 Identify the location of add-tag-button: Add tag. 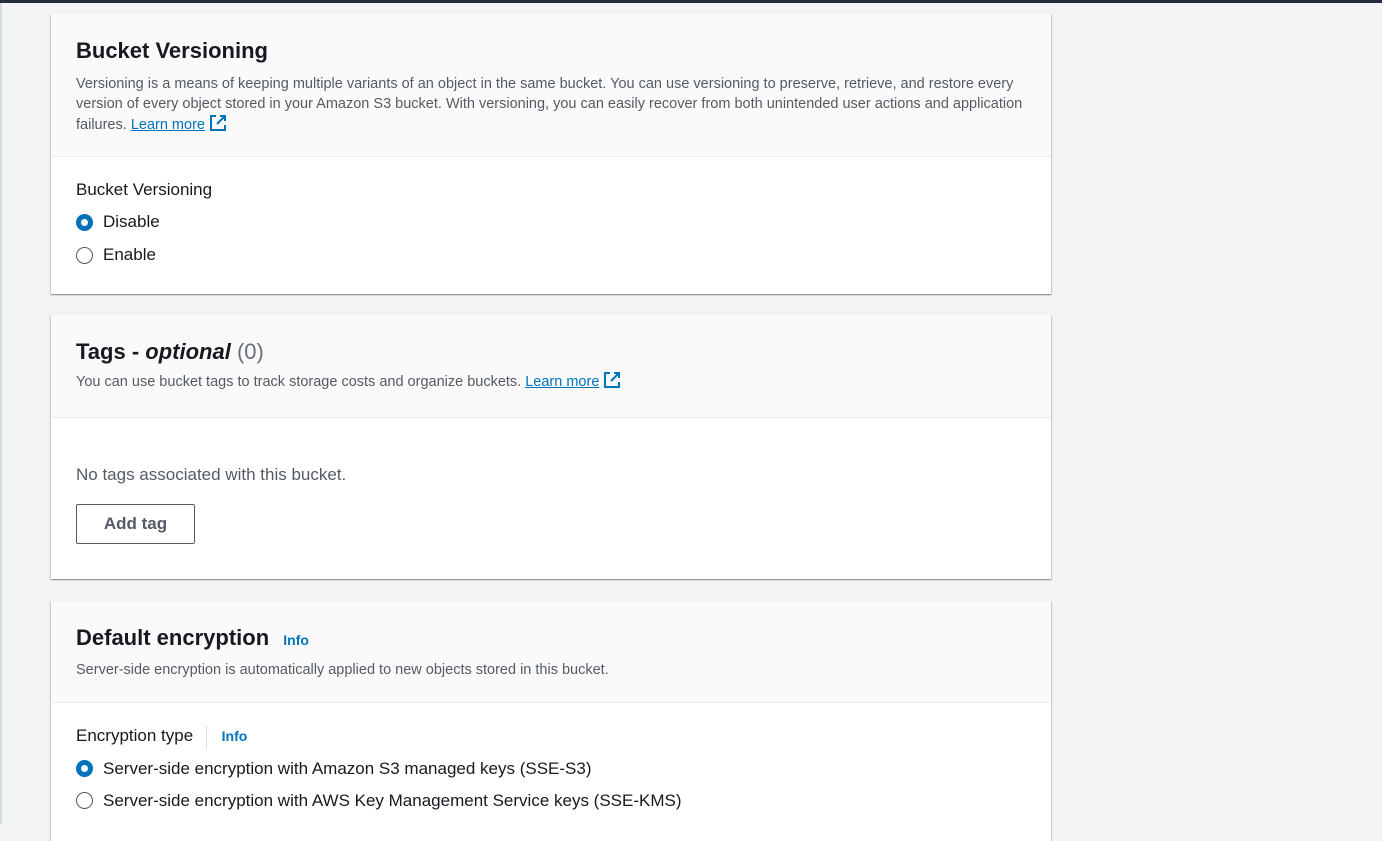
(135, 524).